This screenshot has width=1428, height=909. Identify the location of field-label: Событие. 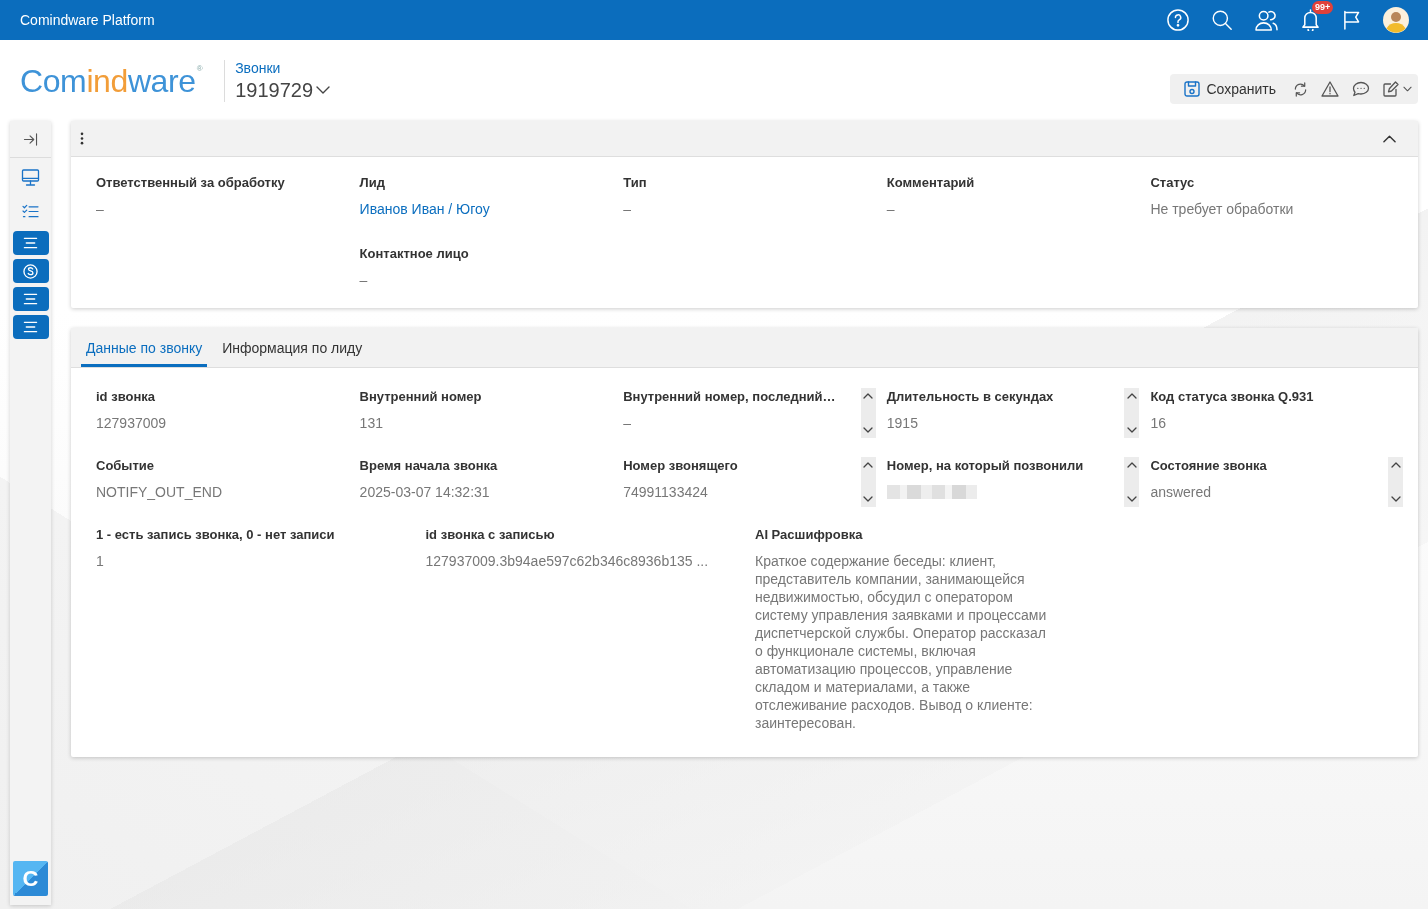
(126, 466).